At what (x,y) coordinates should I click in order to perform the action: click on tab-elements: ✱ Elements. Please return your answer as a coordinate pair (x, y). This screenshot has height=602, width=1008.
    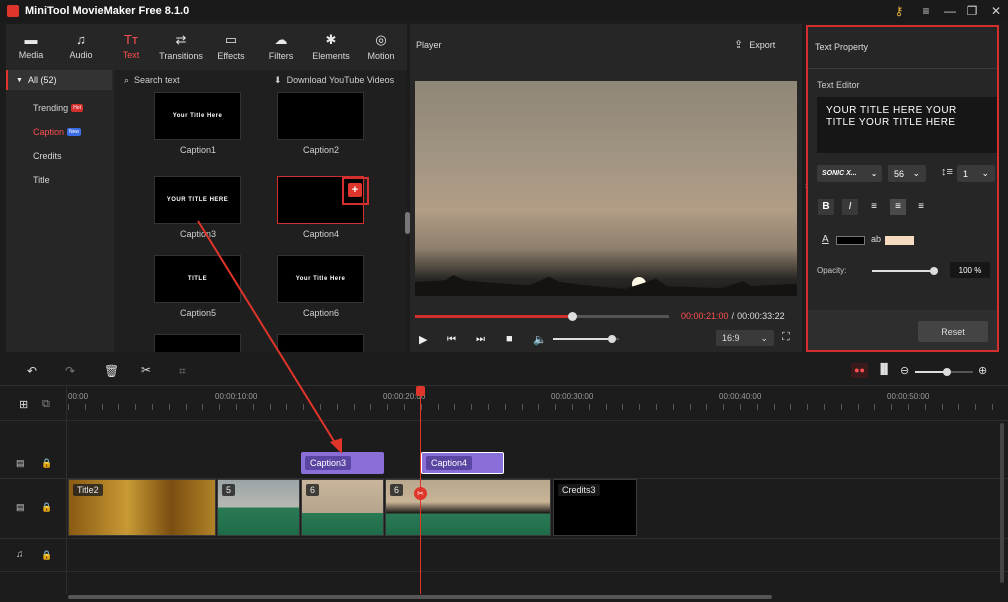
    Looking at the image, I should click on (331, 46).